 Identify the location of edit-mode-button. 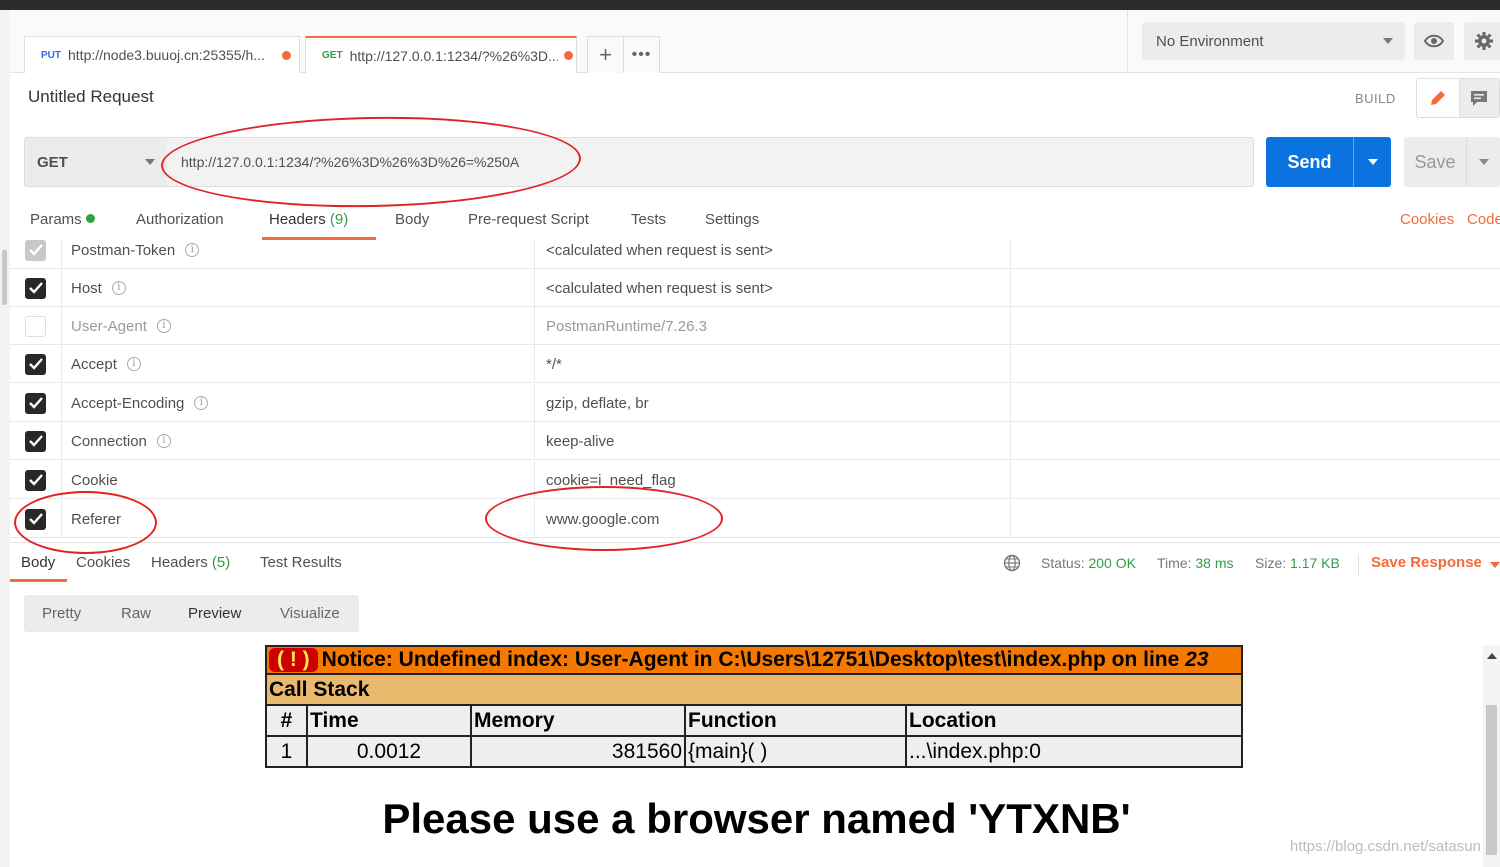
(1438, 98).